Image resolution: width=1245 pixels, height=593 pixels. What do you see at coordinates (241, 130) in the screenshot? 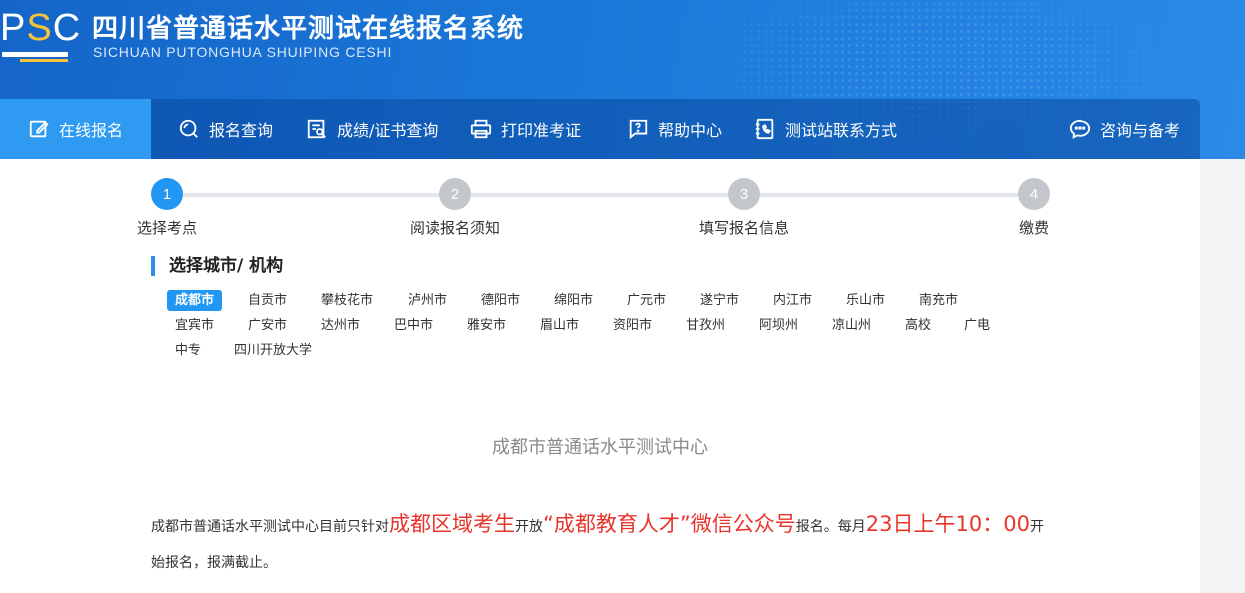
I see `nav-label: 报名查询` at bounding box center [241, 130].